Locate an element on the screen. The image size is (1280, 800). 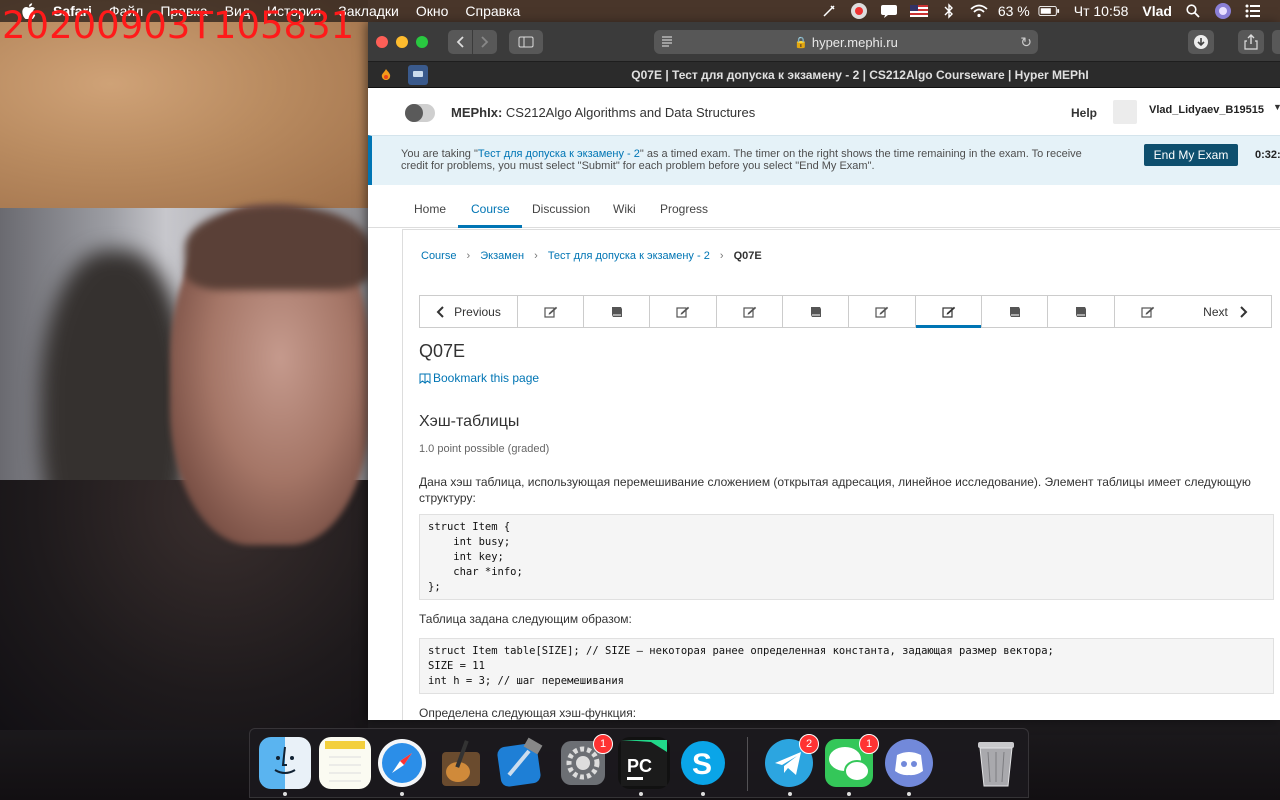
tab-wiki: Wiki is located at coordinates (624, 209).